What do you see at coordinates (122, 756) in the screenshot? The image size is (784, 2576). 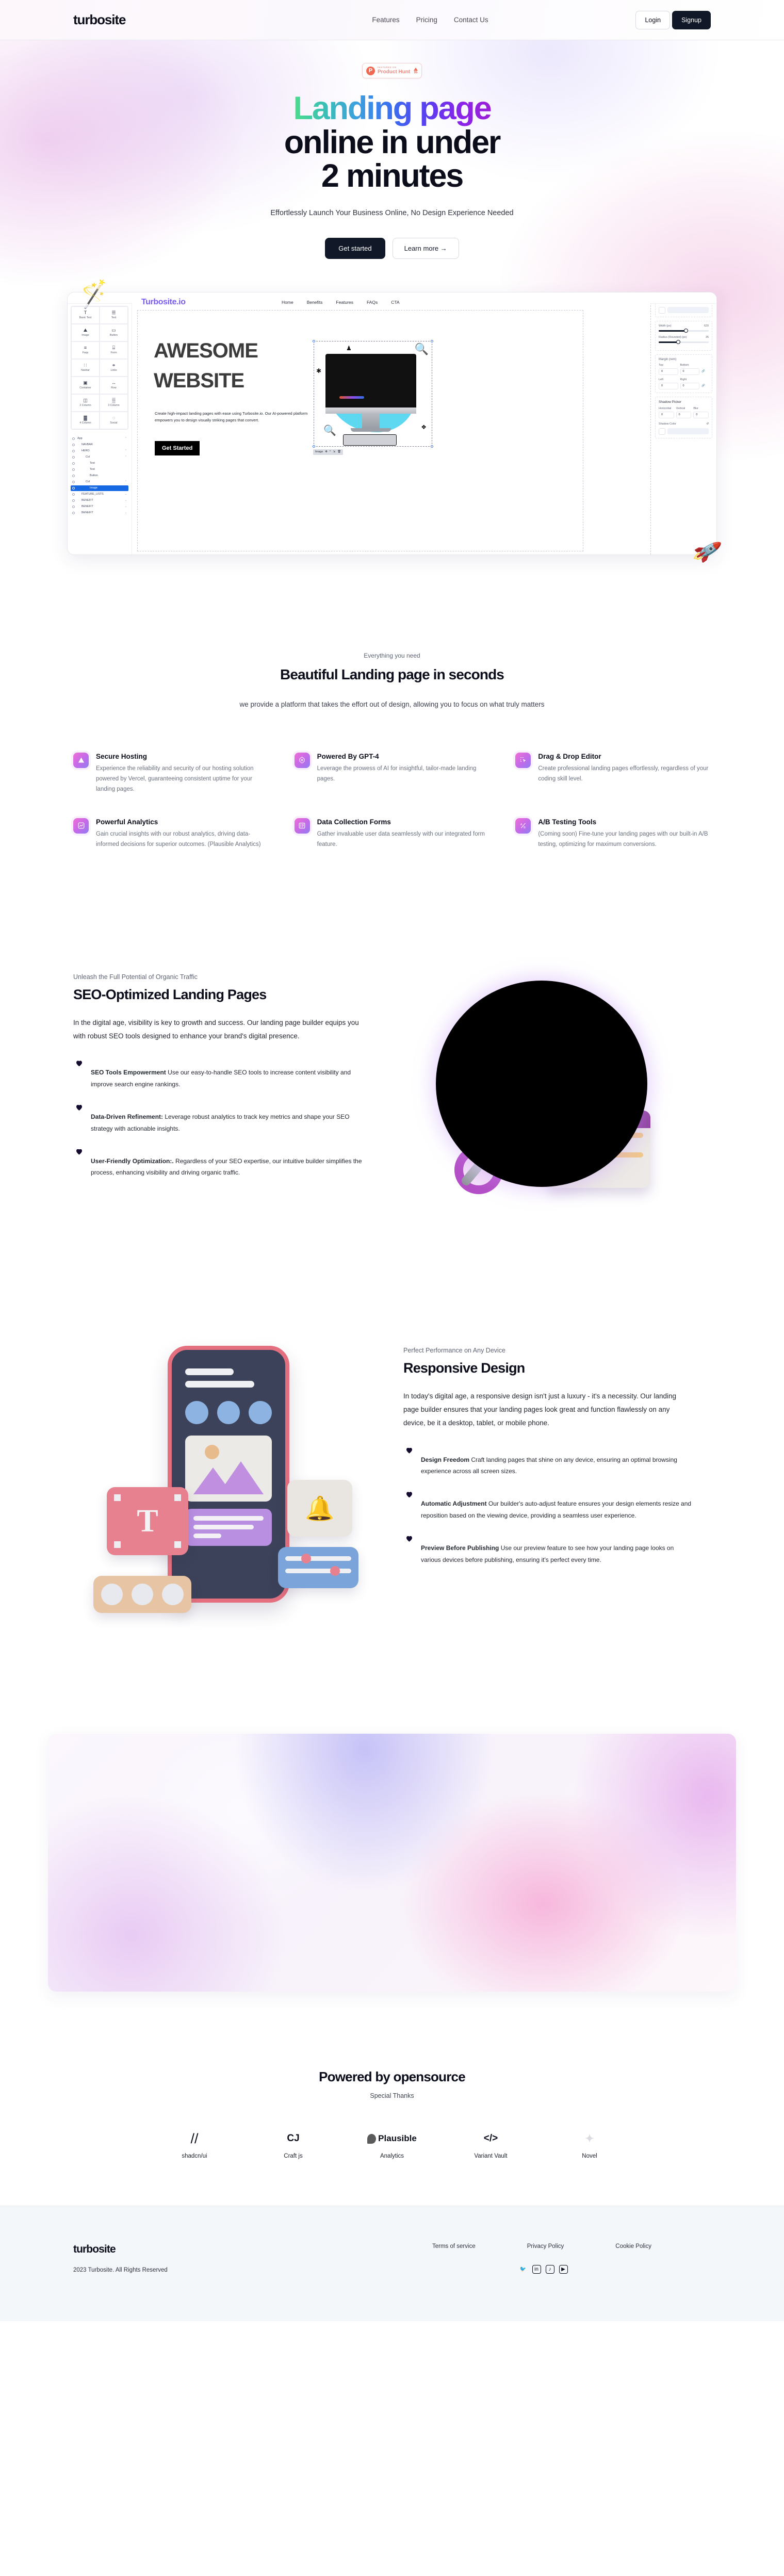 I see `feature-title: Secure Hosting` at bounding box center [122, 756].